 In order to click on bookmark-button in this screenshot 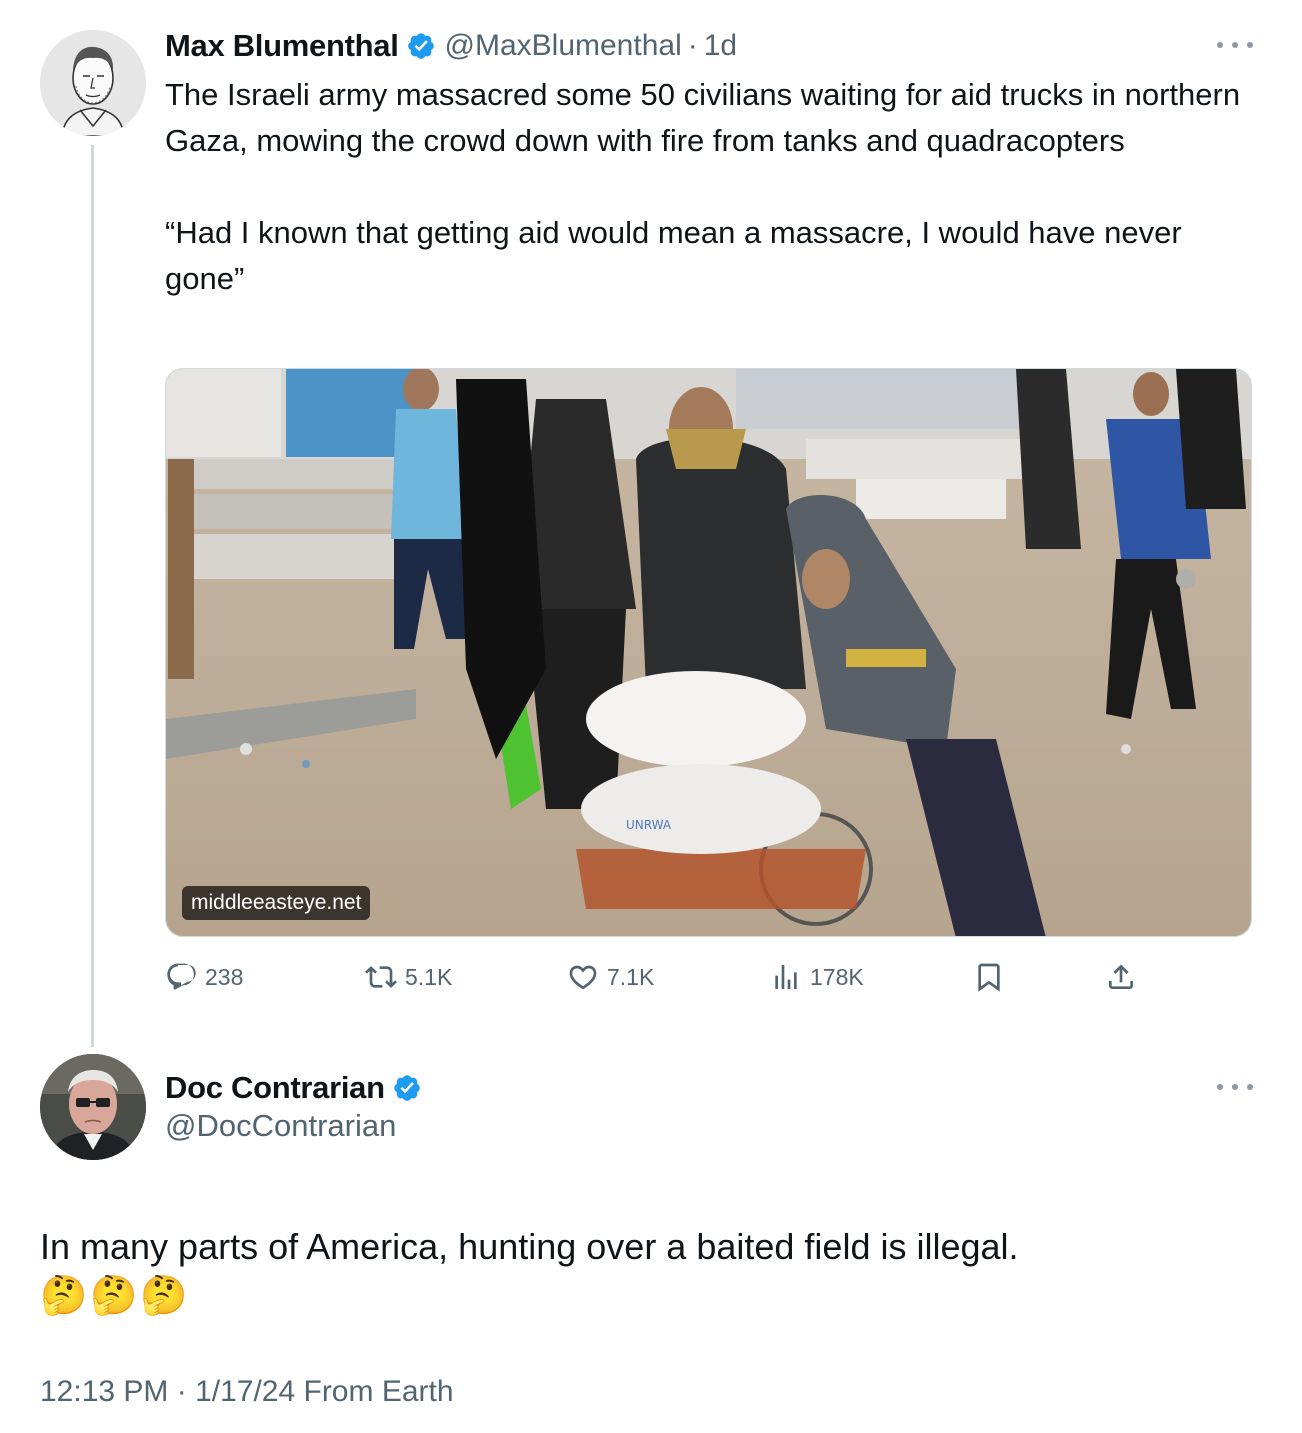, I will do `click(993, 977)`.